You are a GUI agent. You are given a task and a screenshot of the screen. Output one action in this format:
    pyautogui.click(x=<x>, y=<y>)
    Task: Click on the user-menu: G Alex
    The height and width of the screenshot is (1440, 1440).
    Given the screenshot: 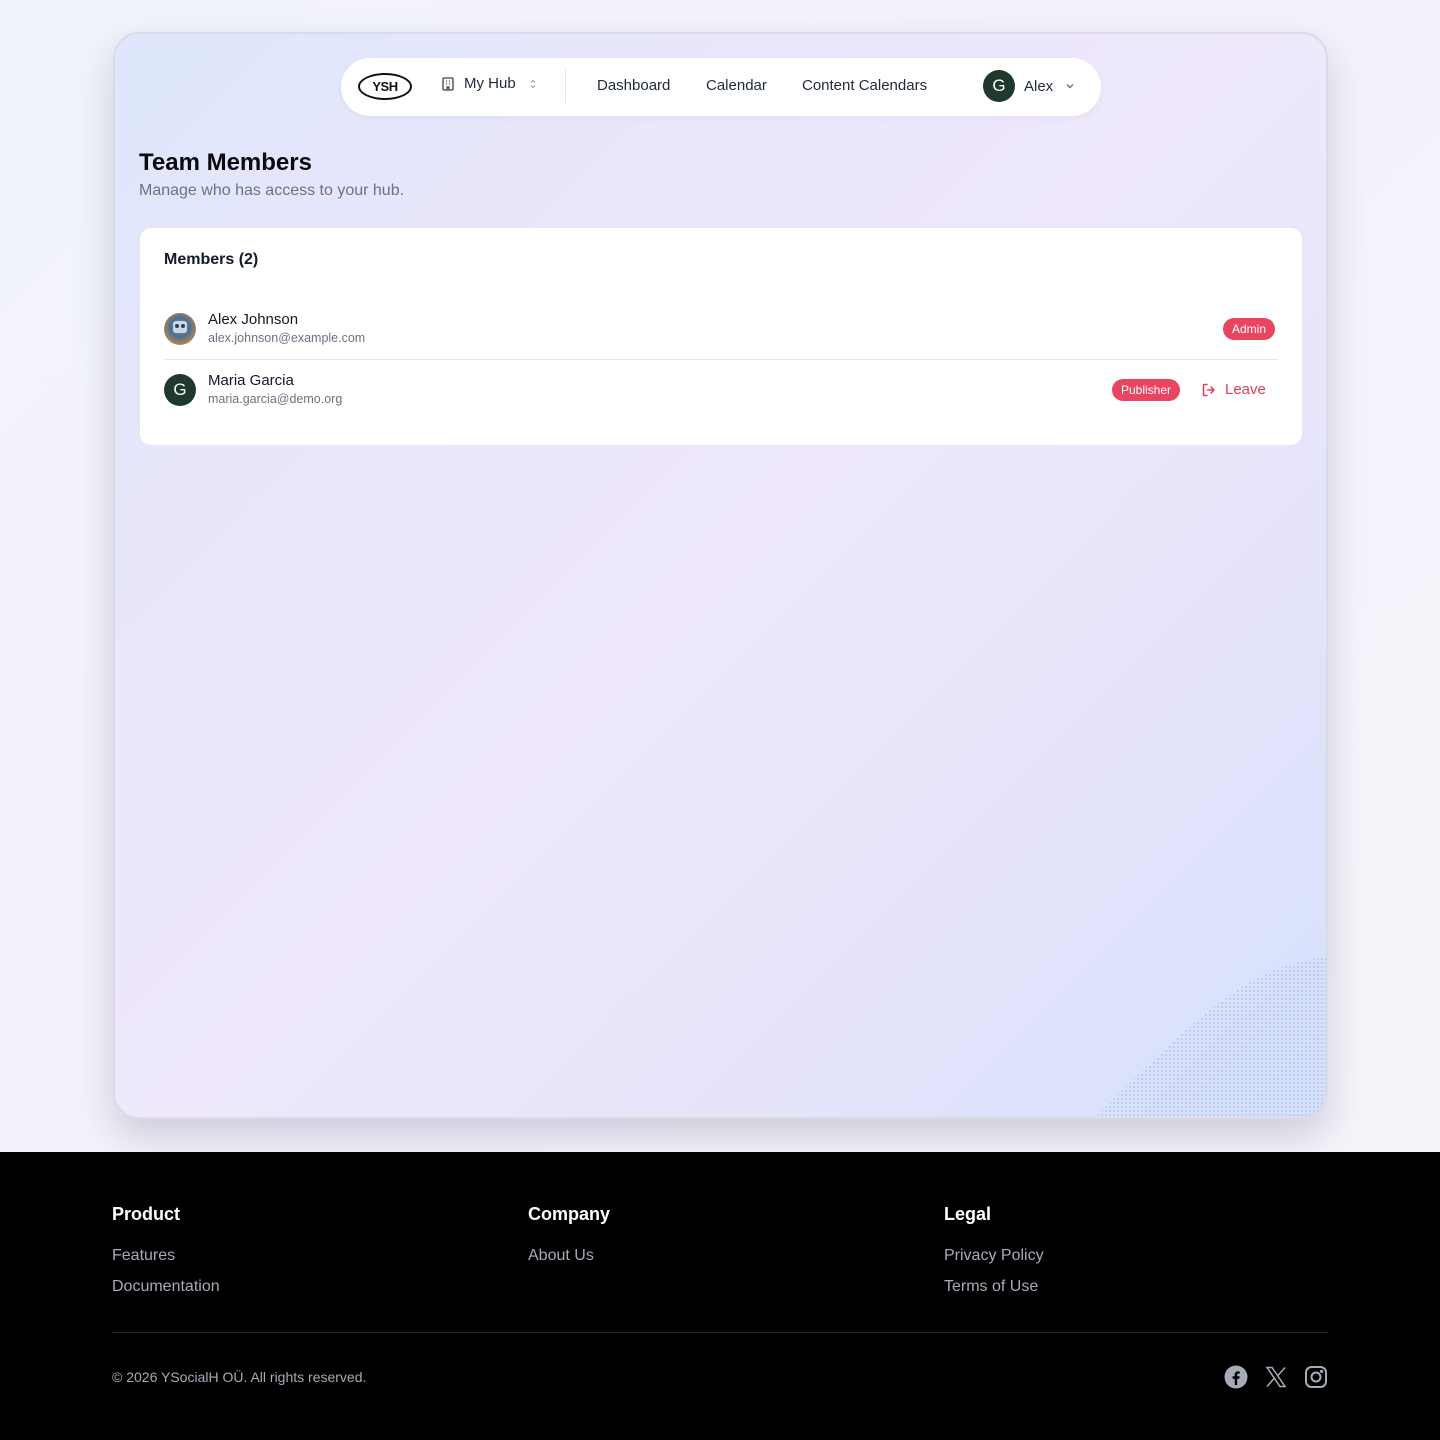 What is the action you would take?
    pyautogui.click(x=1029, y=86)
    